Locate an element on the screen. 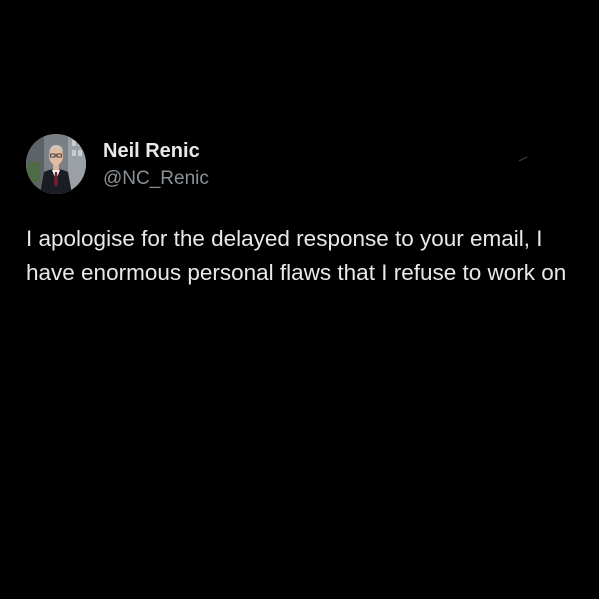 The height and width of the screenshot is (599, 599). author-names: Neil Renic @NC_Renic is located at coordinates (156, 164).